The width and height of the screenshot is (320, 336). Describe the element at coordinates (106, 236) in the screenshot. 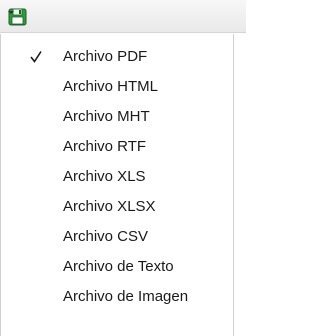

I see `menu-item-label: Archivo CSV` at that location.